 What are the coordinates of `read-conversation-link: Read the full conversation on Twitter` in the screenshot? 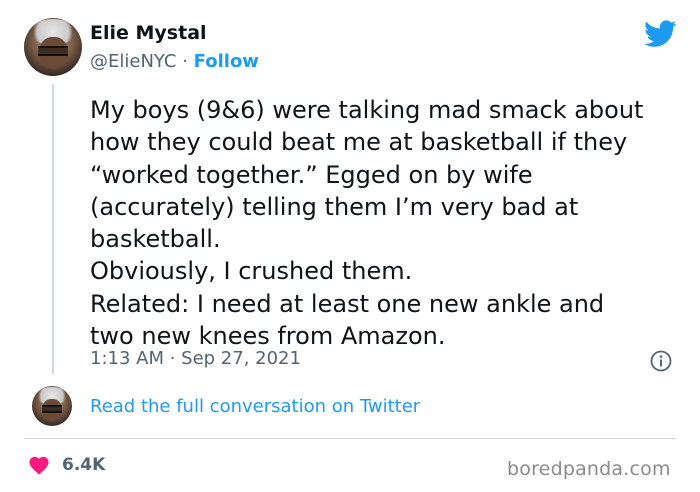 It's located at (255, 406).